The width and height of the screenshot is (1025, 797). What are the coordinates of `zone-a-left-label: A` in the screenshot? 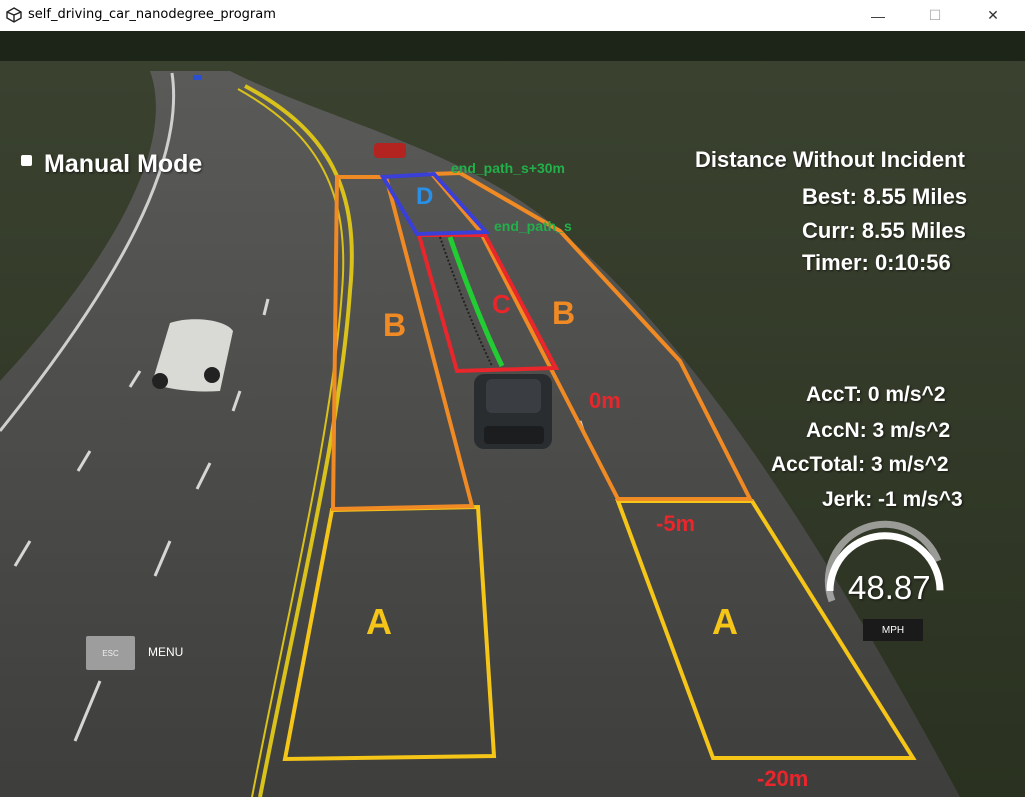 It's located at (379, 621).